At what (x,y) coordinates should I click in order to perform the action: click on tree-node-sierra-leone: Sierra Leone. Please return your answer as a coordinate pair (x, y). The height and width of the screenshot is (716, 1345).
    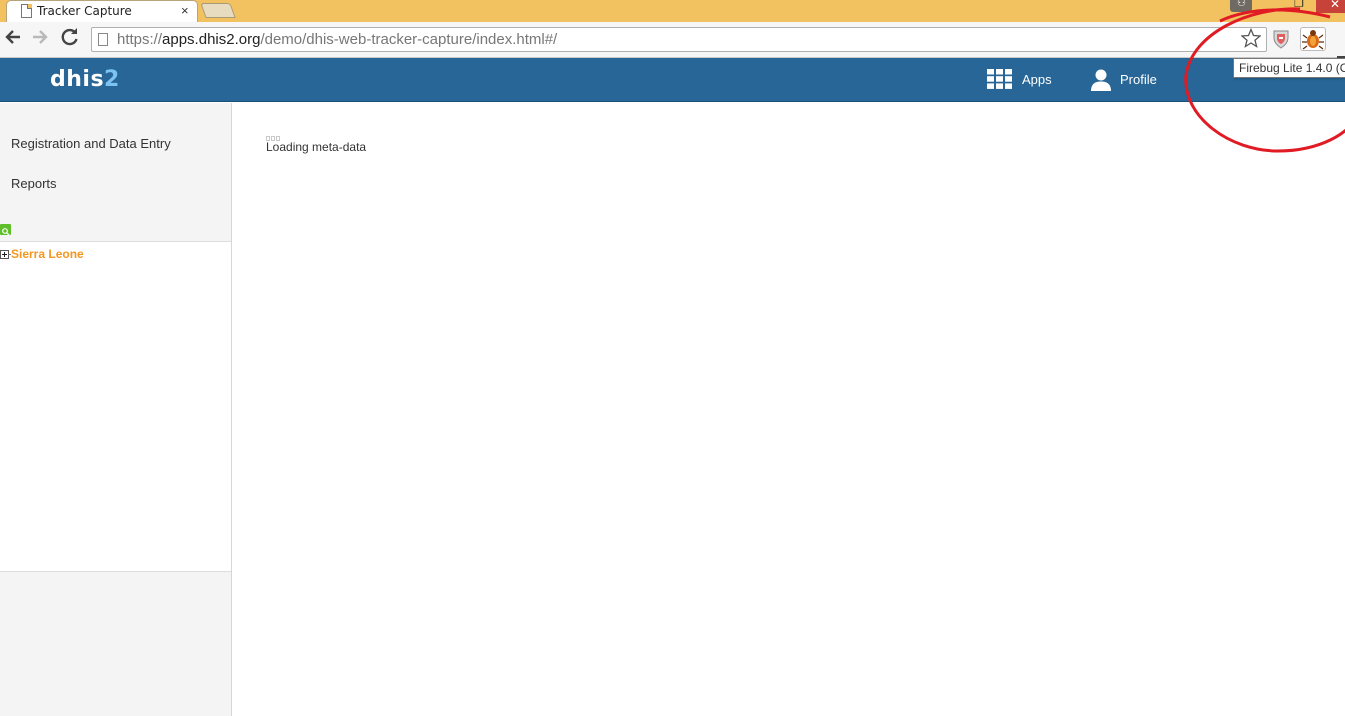
    Looking at the image, I should click on (47, 254).